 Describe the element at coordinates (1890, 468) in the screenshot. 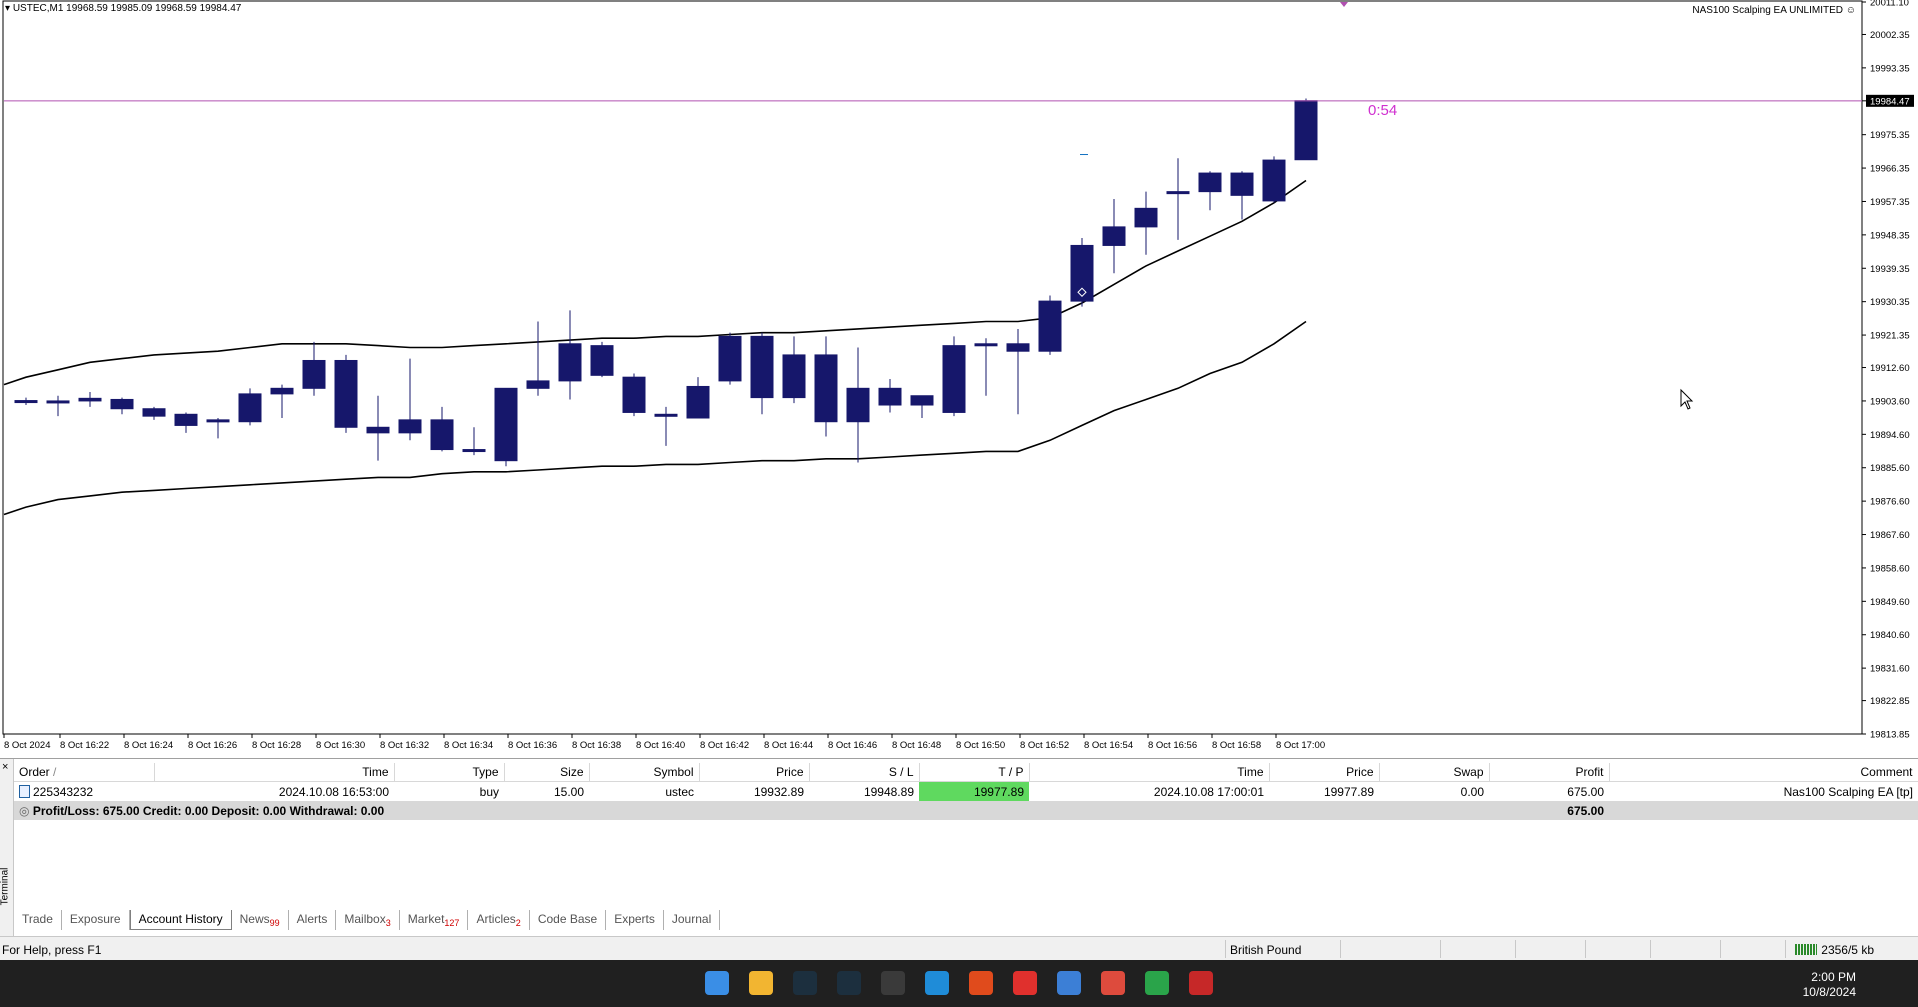

I see `price-tick-label: 19885.60` at that location.